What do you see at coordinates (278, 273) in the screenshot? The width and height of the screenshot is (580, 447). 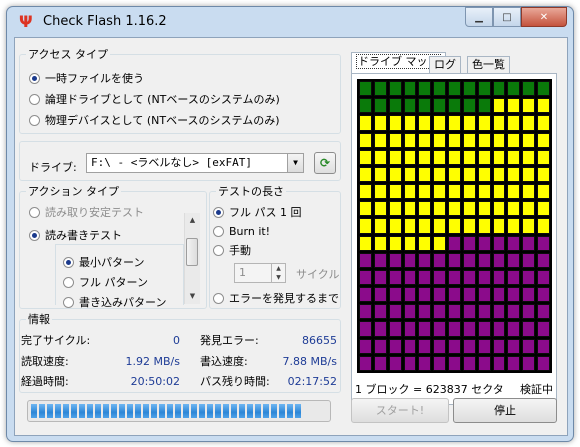 I see `stepper-arrows-icon: ▲ ▼` at bounding box center [278, 273].